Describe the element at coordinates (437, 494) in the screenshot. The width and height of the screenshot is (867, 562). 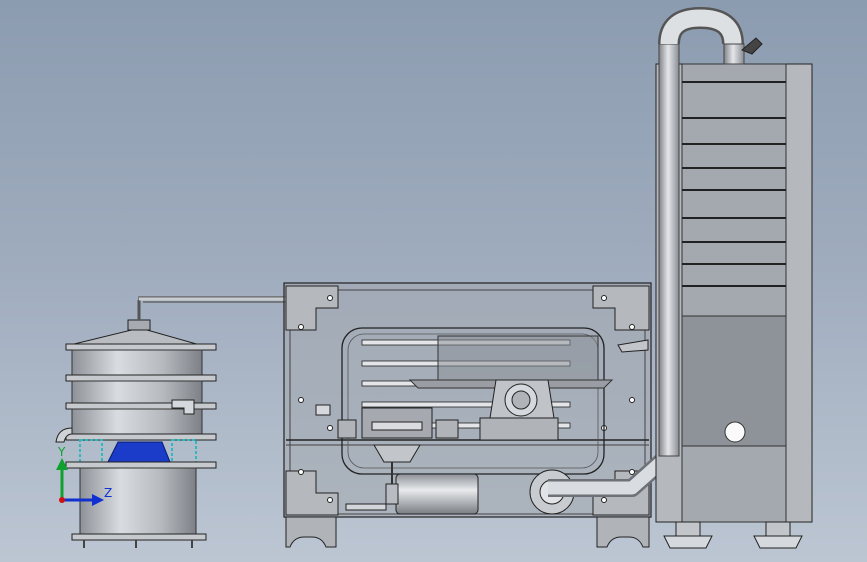
I see `drive-motor` at that location.